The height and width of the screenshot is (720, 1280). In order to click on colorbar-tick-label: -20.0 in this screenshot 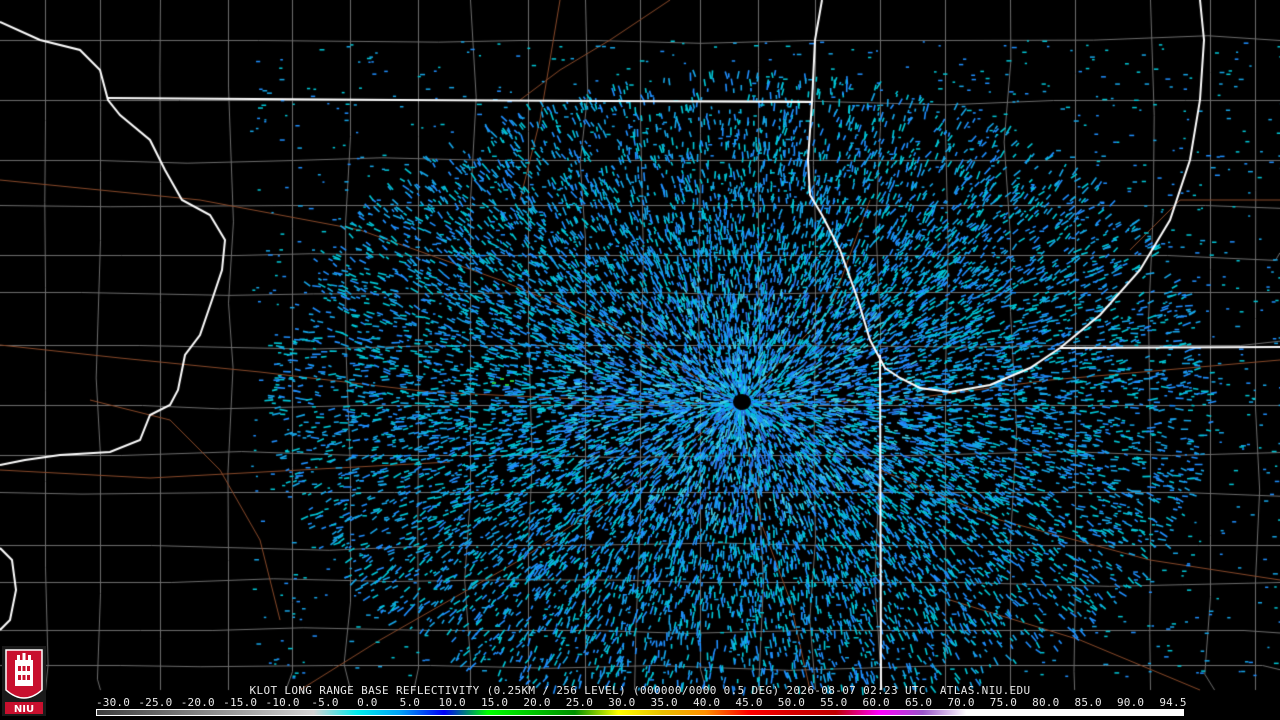, I will do `click(197, 702)`.